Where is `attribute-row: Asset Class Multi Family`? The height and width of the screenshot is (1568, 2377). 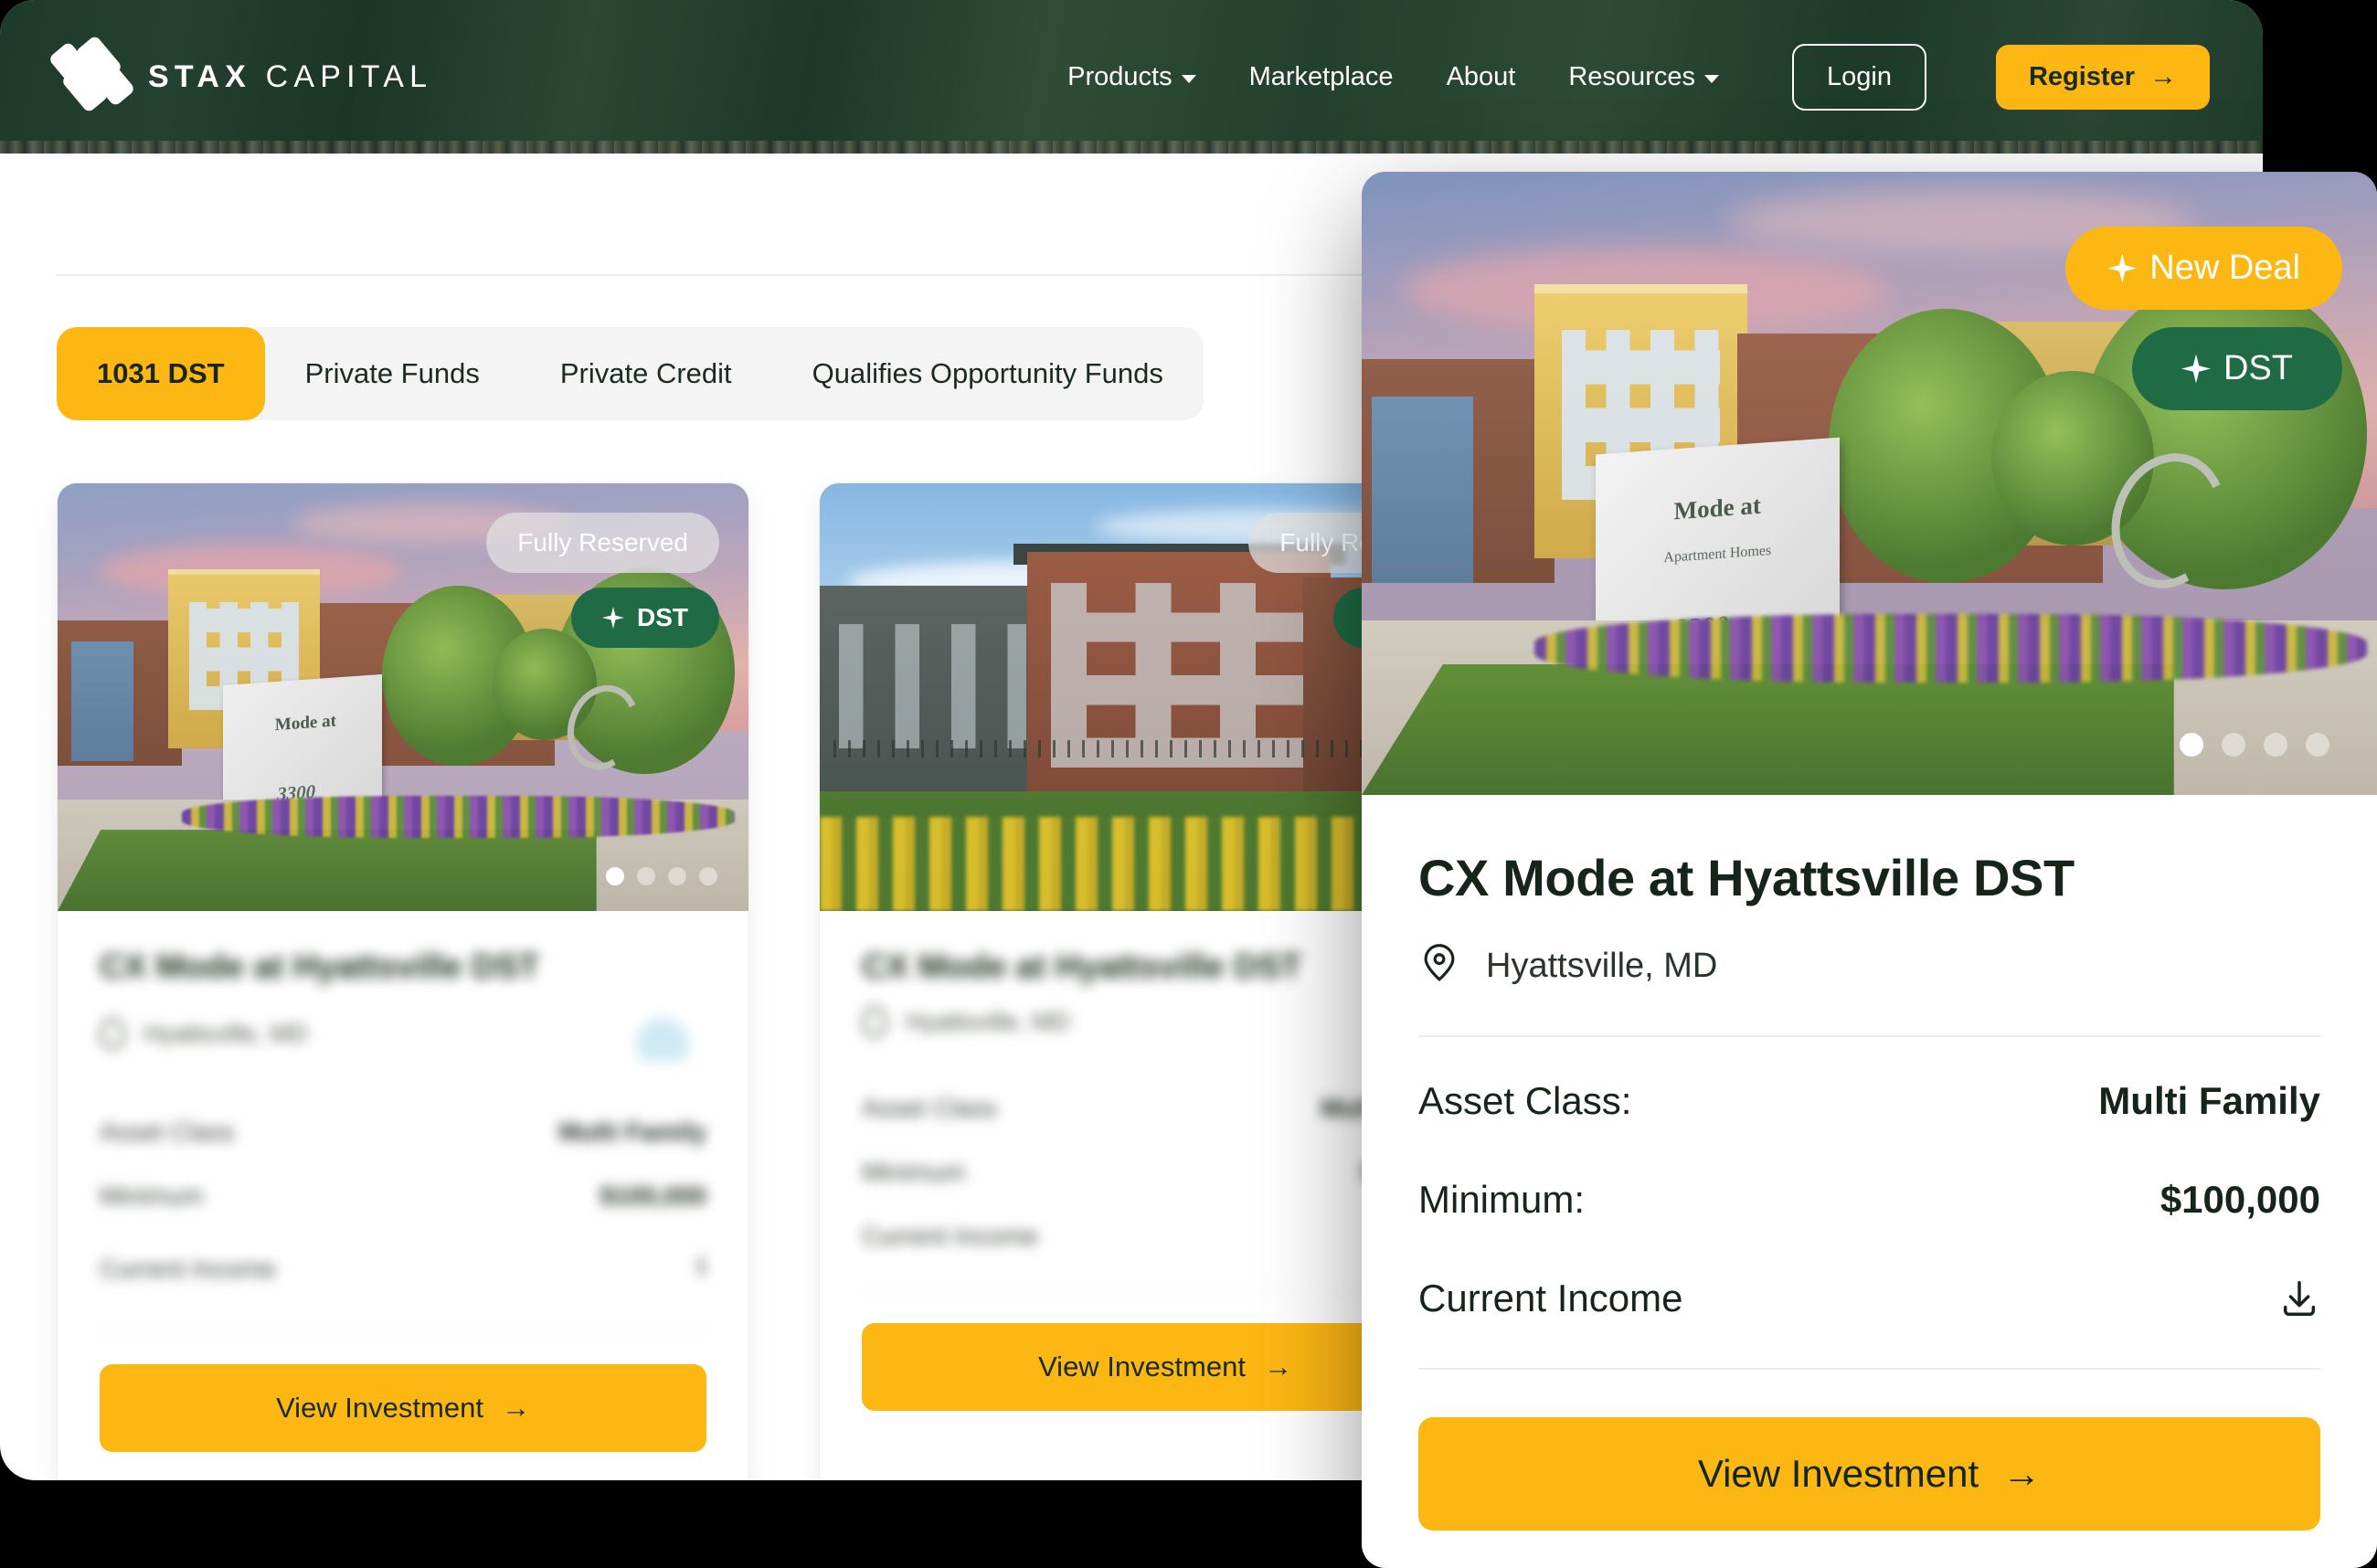 attribute-row: Asset Class Multi Family is located at coordinates (403, 1139).